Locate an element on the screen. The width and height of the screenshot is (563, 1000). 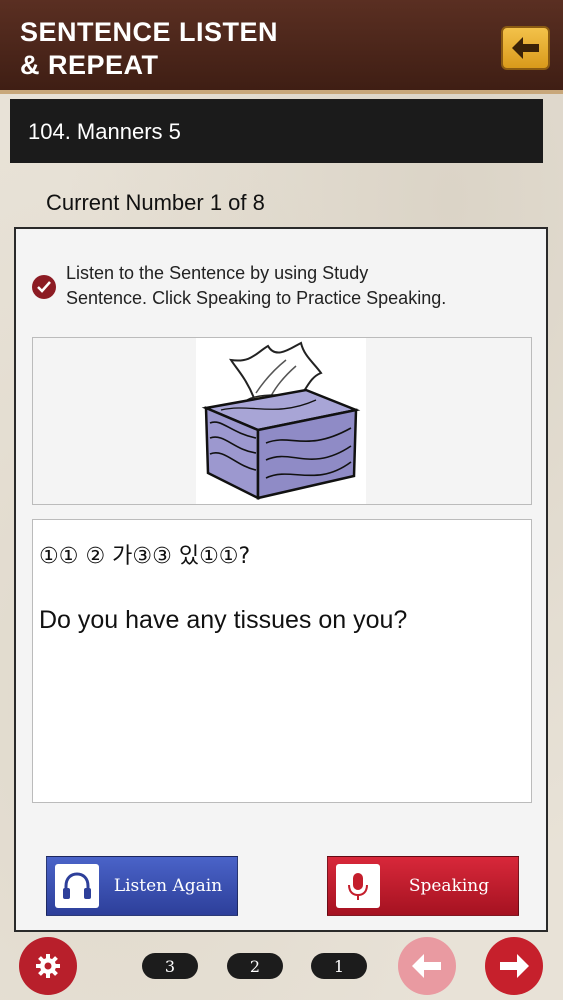
illustration-frame is located at coordinates (282, 421).